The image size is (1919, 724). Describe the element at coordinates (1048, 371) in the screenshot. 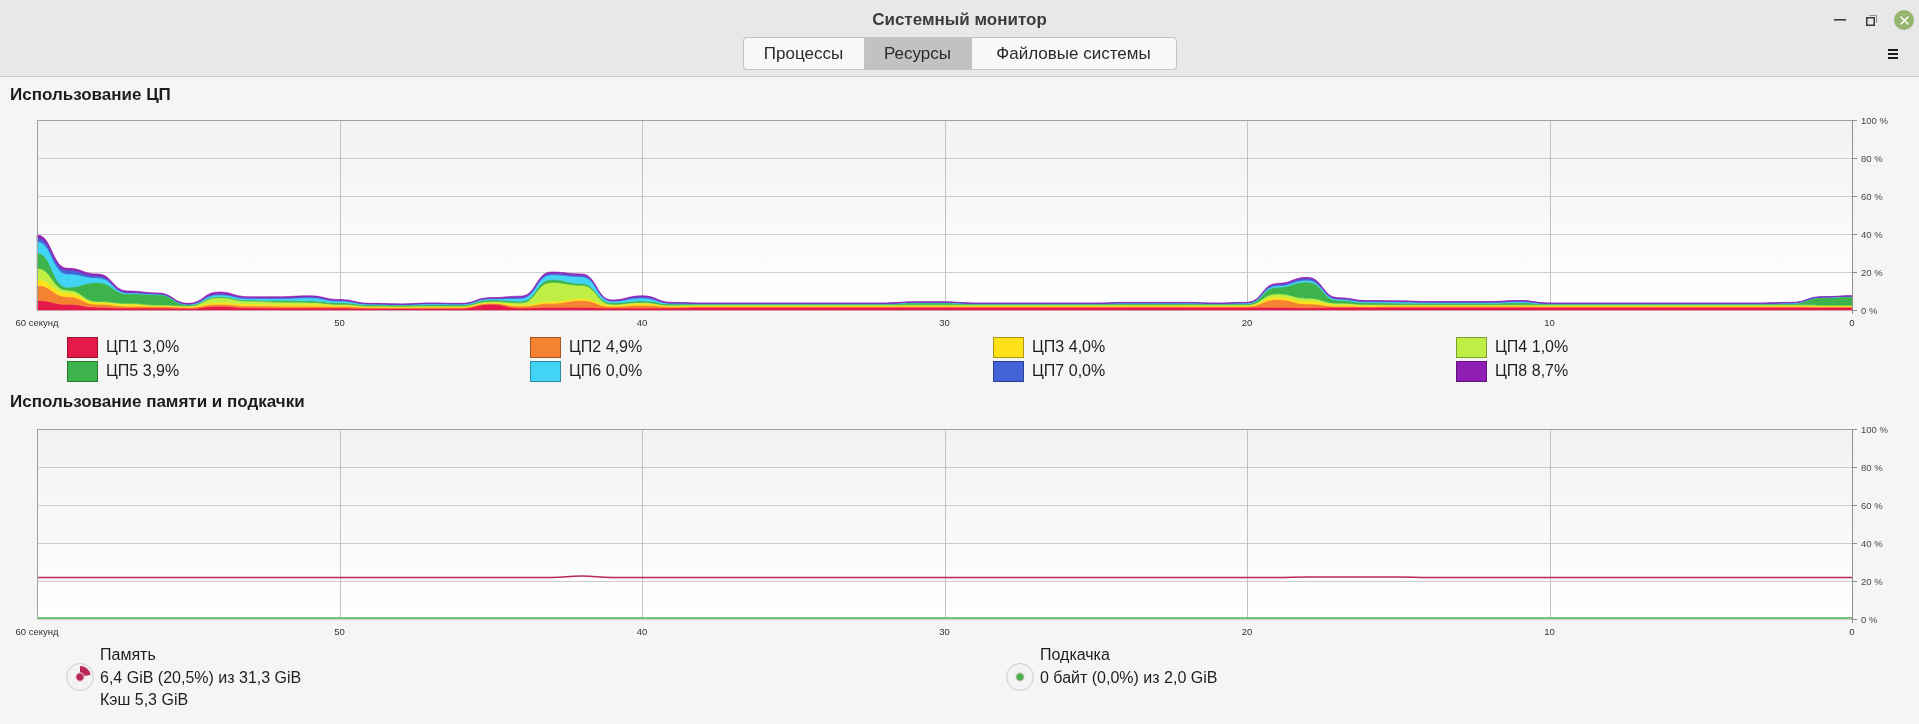

I see `legend-label: ЦП7` at that location.